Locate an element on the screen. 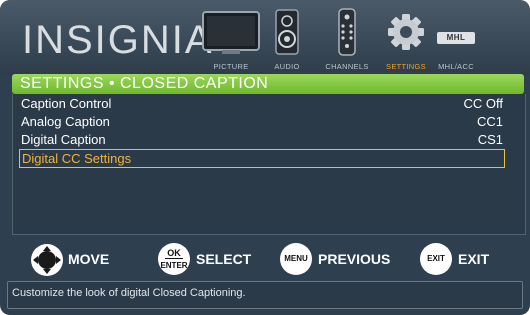 The image size is (530, 315). nav-item-settings: SETTINGS is located at coordinates (406, 41).